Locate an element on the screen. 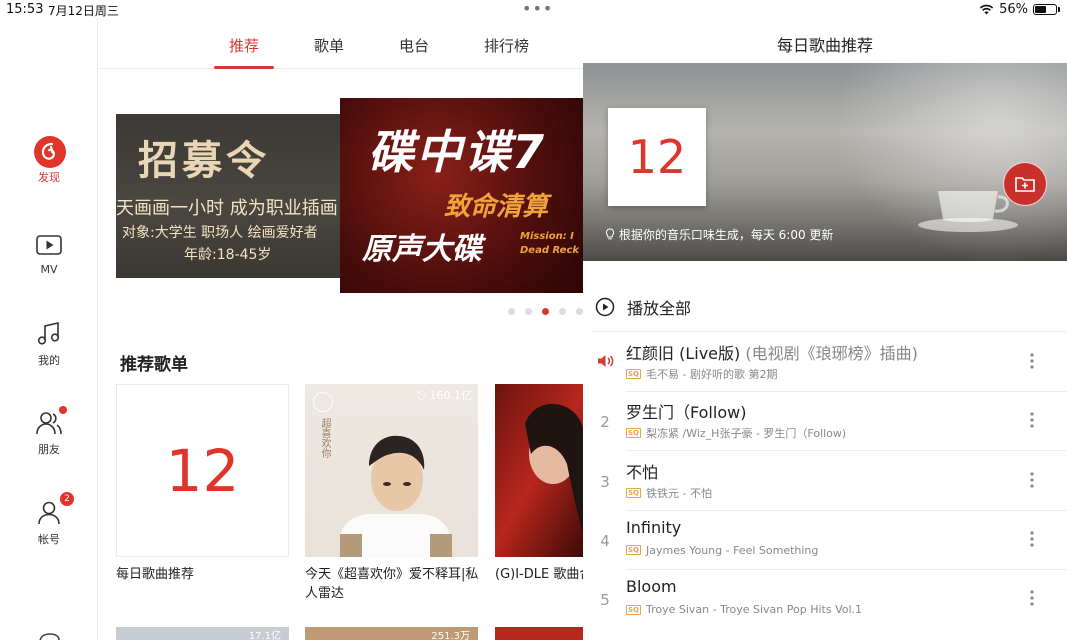  active-tab-indicator is located at coordinates (244, 67).